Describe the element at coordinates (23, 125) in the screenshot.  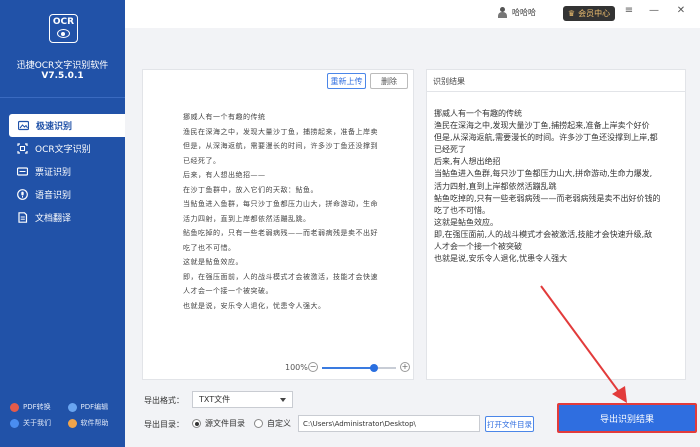
I see `image-icon` at that location.